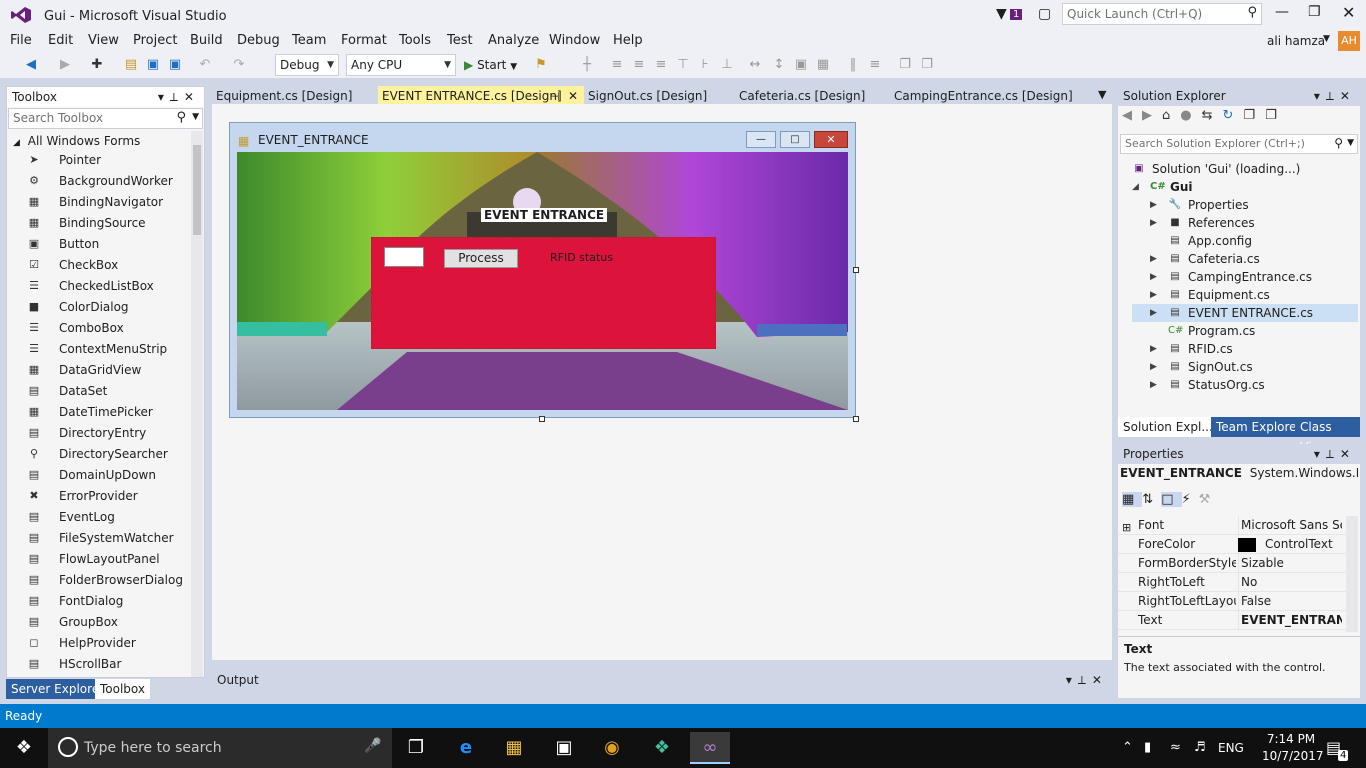 The width and height of the screenshot is (1366, 768). What do you see at coordinates (662, 748) in the screenshot?
I see `app-icon: ❖` at bounding box center [662, 748].